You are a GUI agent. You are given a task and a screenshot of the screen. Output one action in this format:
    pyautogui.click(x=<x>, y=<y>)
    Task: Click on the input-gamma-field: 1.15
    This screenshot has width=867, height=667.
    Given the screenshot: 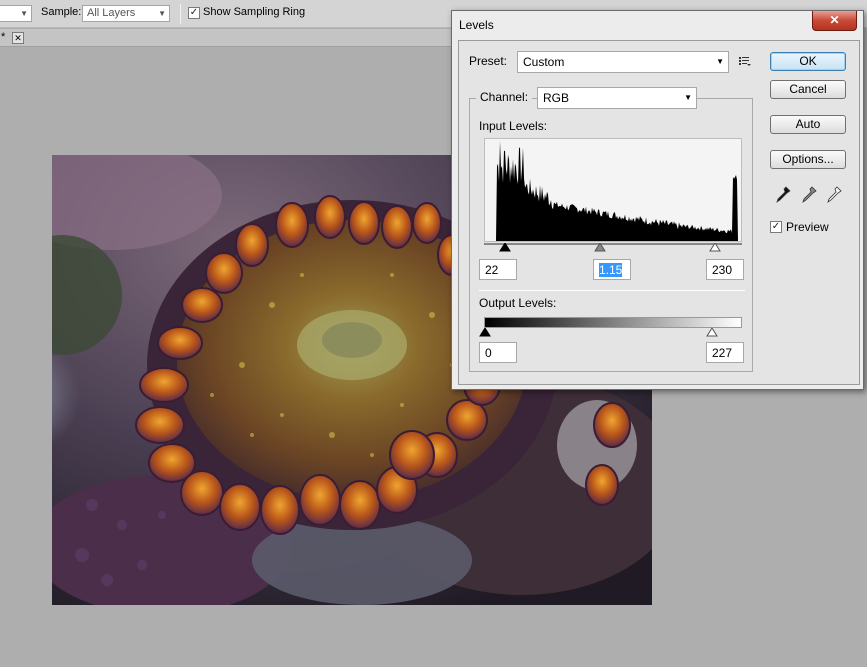 What is the action you would take?
    pyautogui.click(x=612, y=269)
    